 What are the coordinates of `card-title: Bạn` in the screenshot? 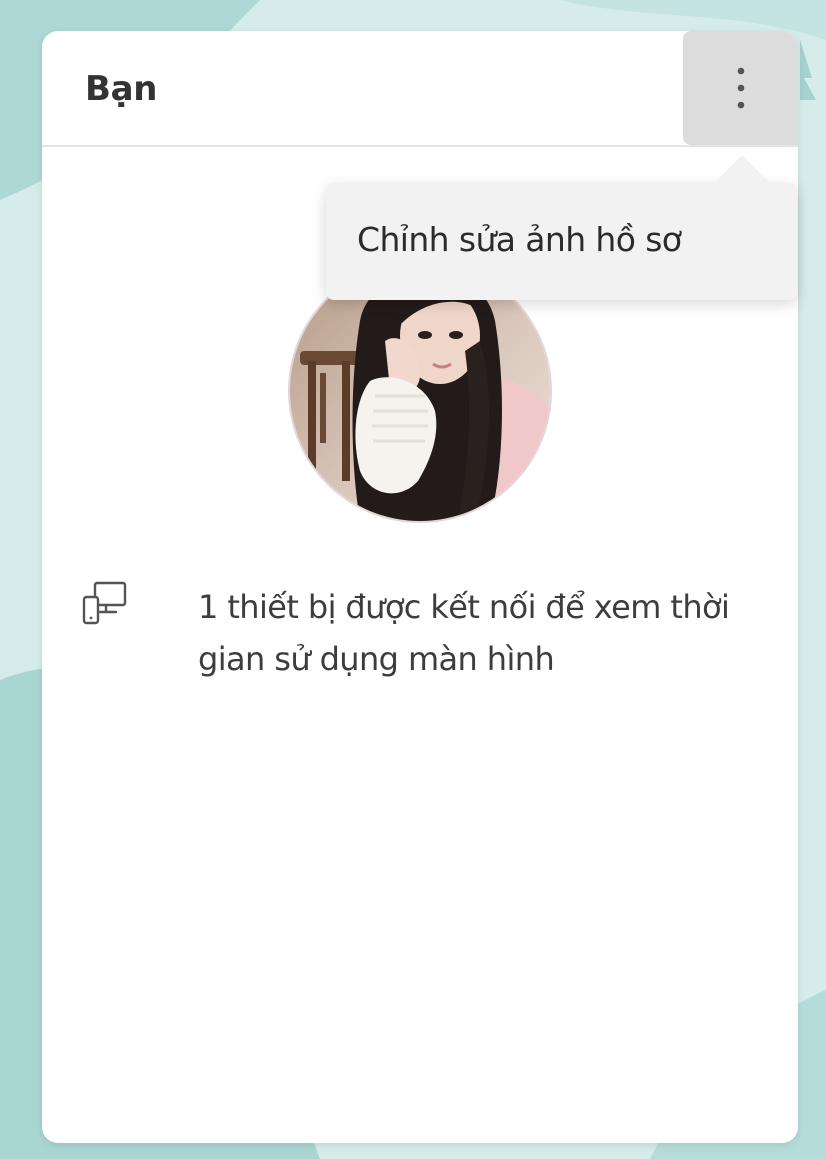 It's located at (121, 89).